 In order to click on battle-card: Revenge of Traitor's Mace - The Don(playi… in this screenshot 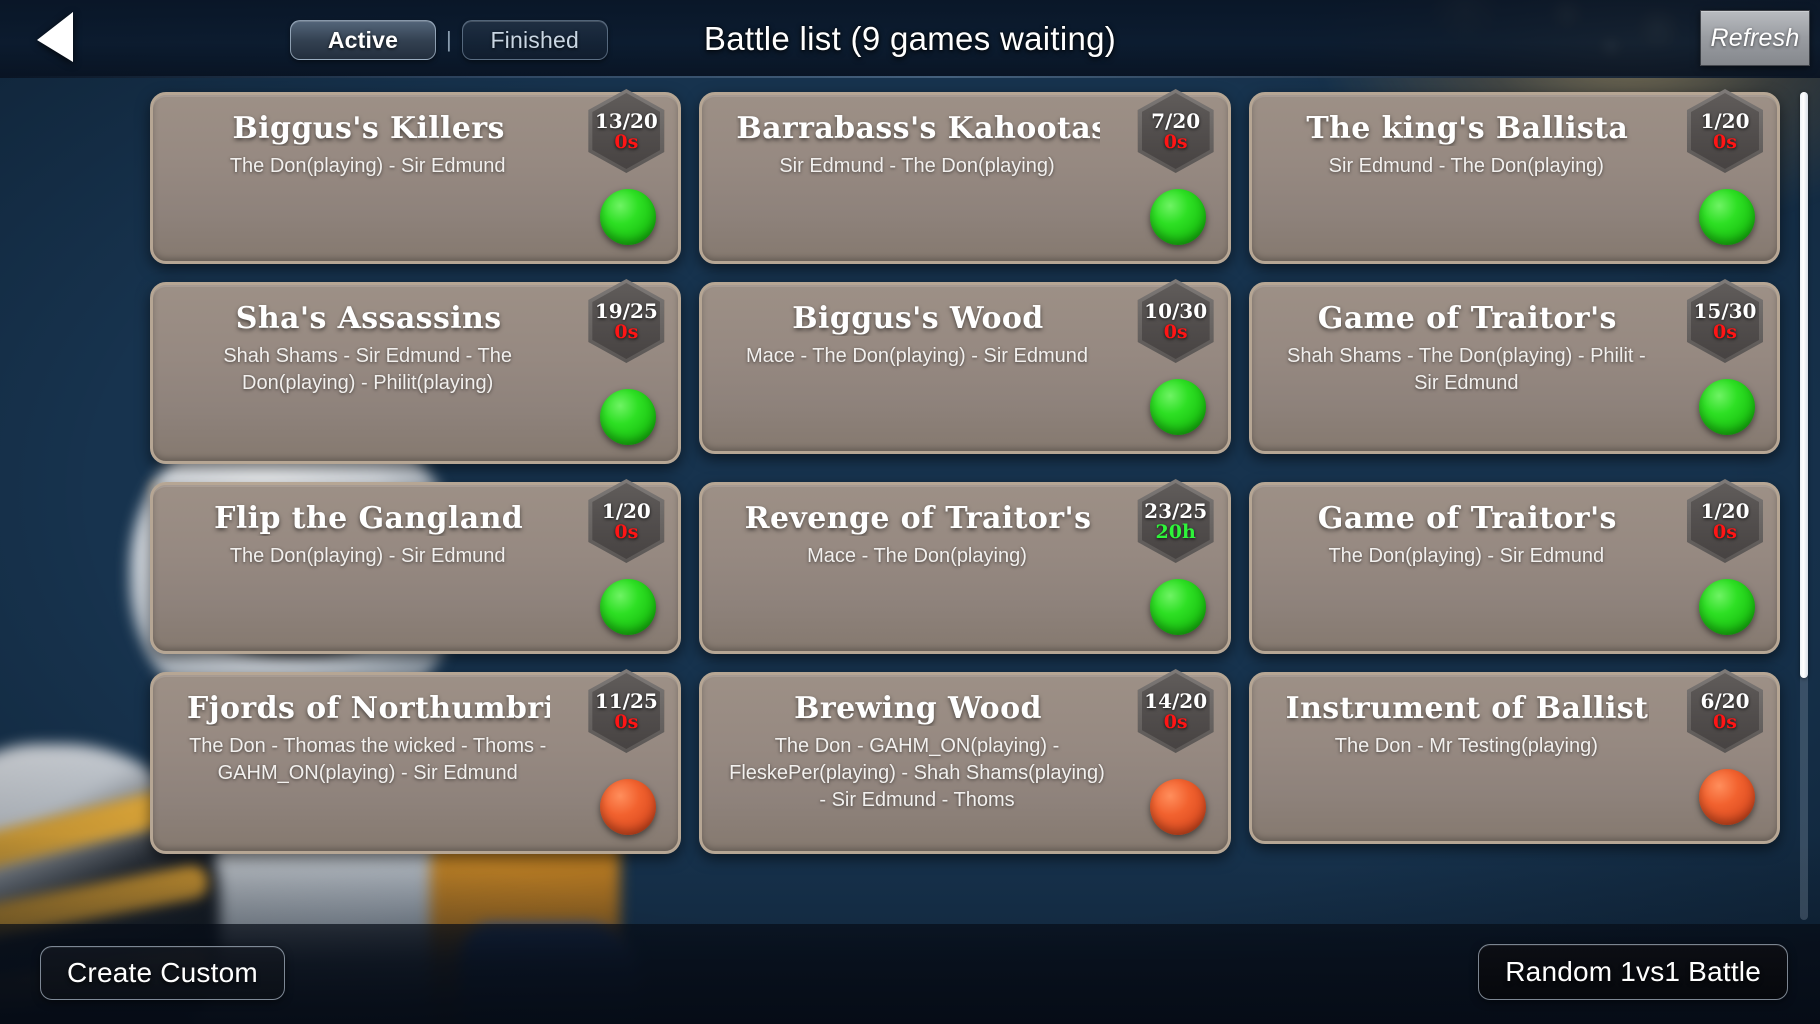, I will do `click(965, 566)`.